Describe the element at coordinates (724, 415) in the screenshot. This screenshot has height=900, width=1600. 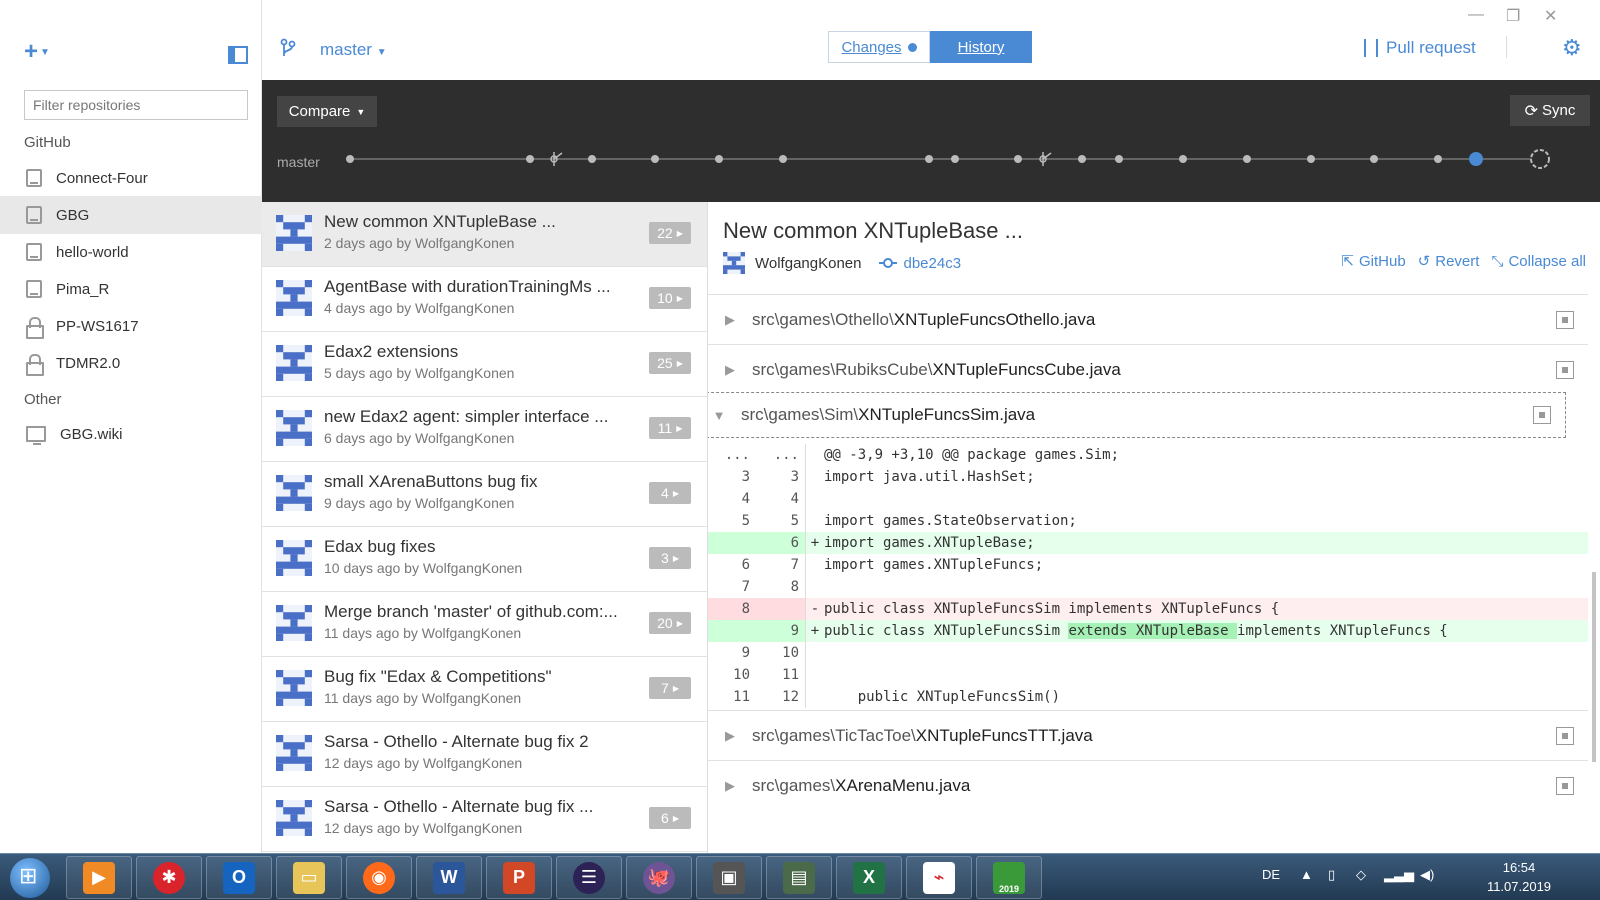
I see `expand-down-icon: ▼` at that location.